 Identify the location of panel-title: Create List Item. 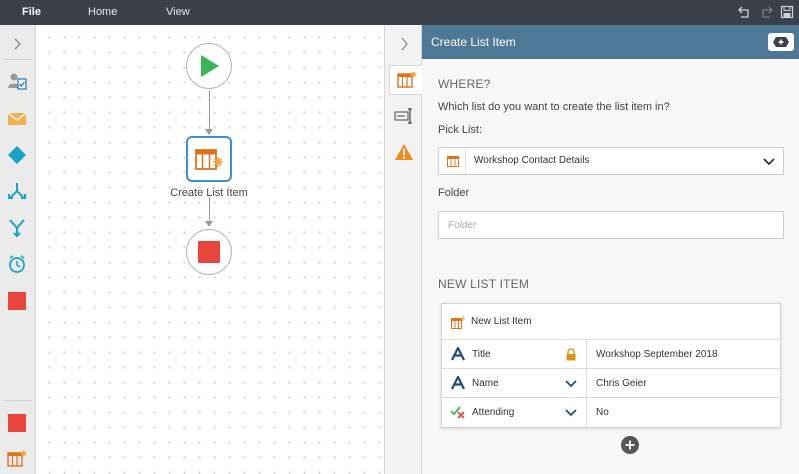
(473, 42).